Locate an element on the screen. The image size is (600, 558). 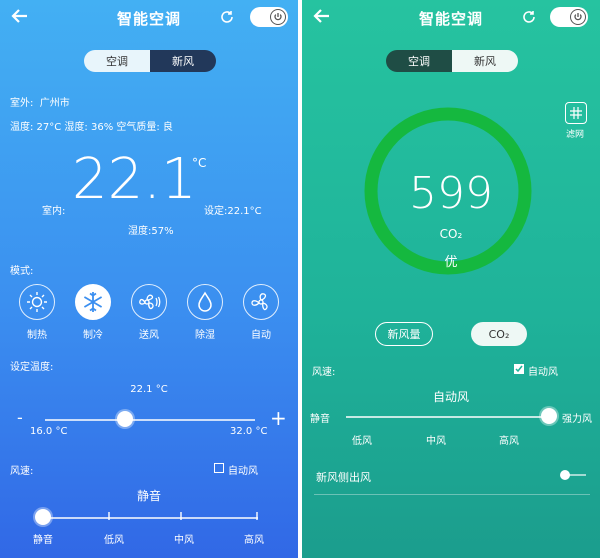
indoor-humidity: 湿度:57% is located at coordinates (151, 231).